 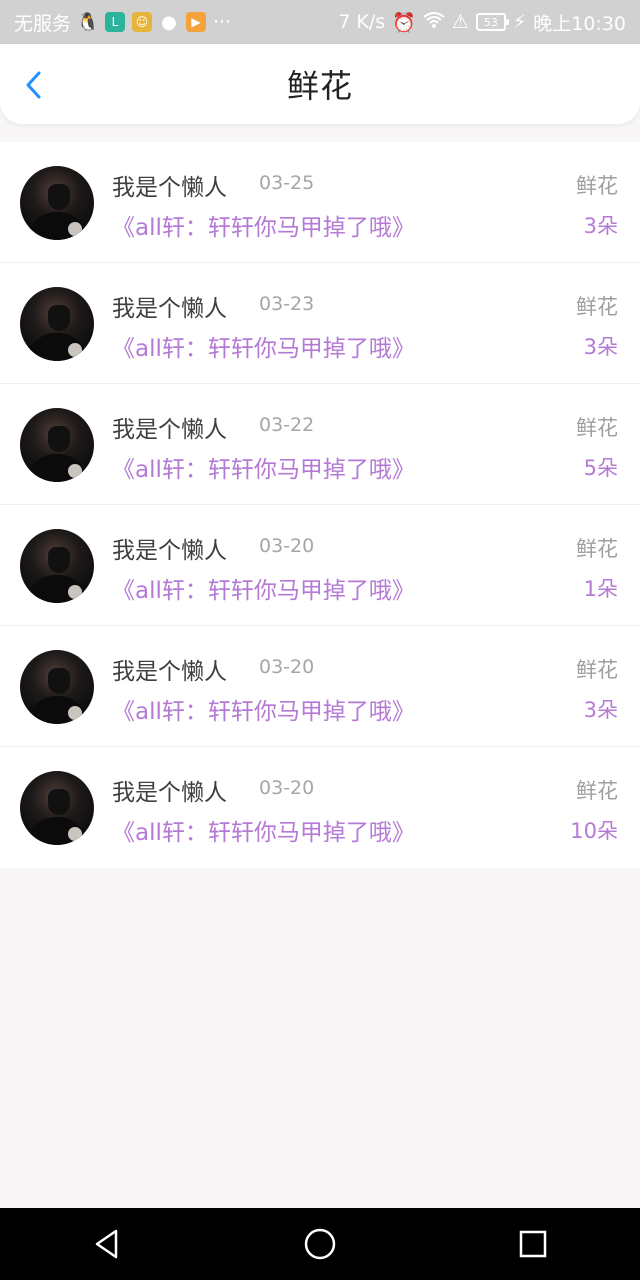 What do you see at coordinates (434, 22) in the screenshot?
I see `wifi-icon` at bounding box center [434, 22].